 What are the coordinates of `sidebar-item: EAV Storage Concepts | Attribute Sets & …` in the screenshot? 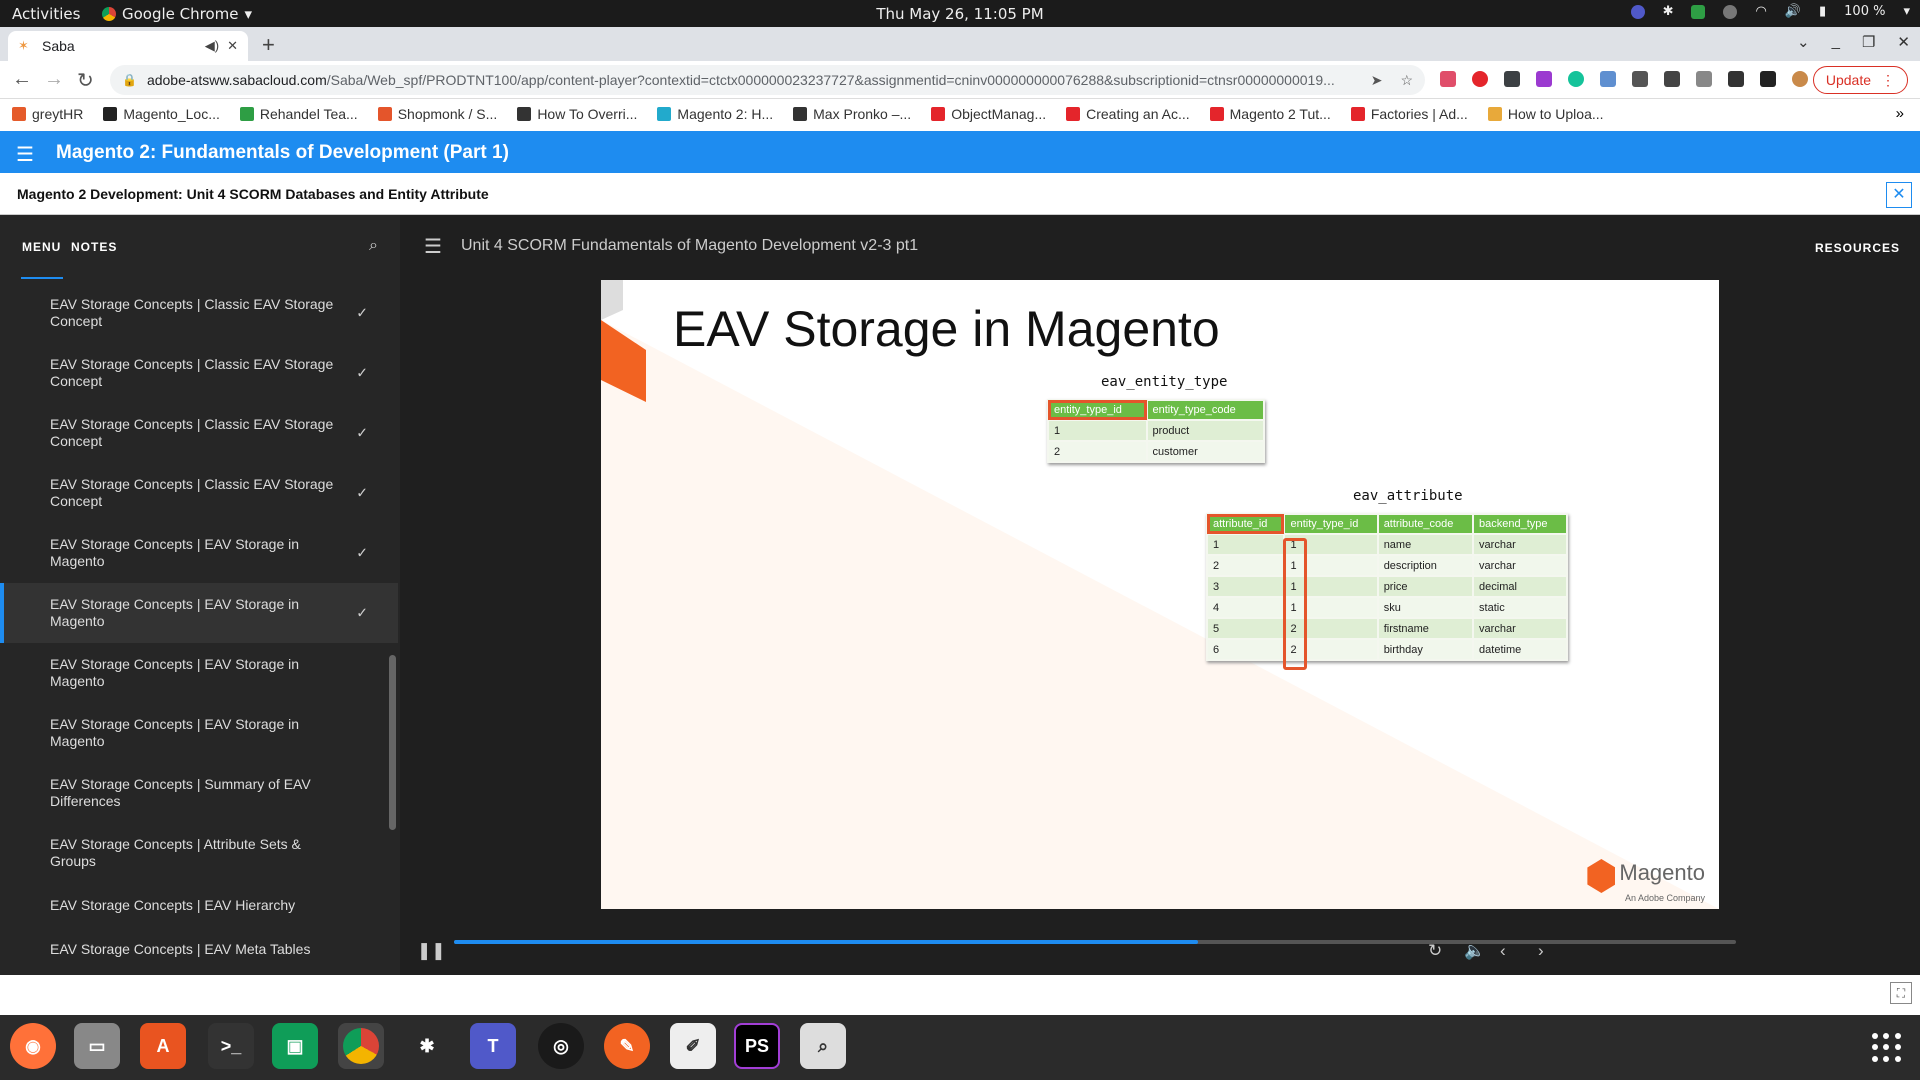 It's located at (199, 853).